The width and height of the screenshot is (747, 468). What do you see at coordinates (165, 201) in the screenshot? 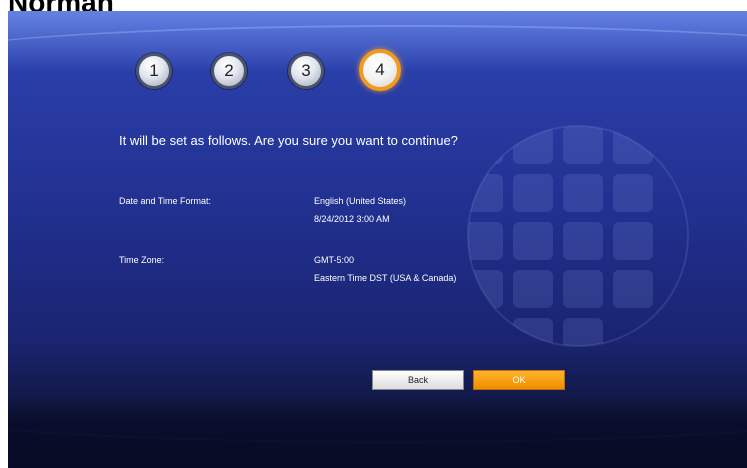
I see `date-time-format-label: Date and Time Format:` at bounding box center [165, 201].